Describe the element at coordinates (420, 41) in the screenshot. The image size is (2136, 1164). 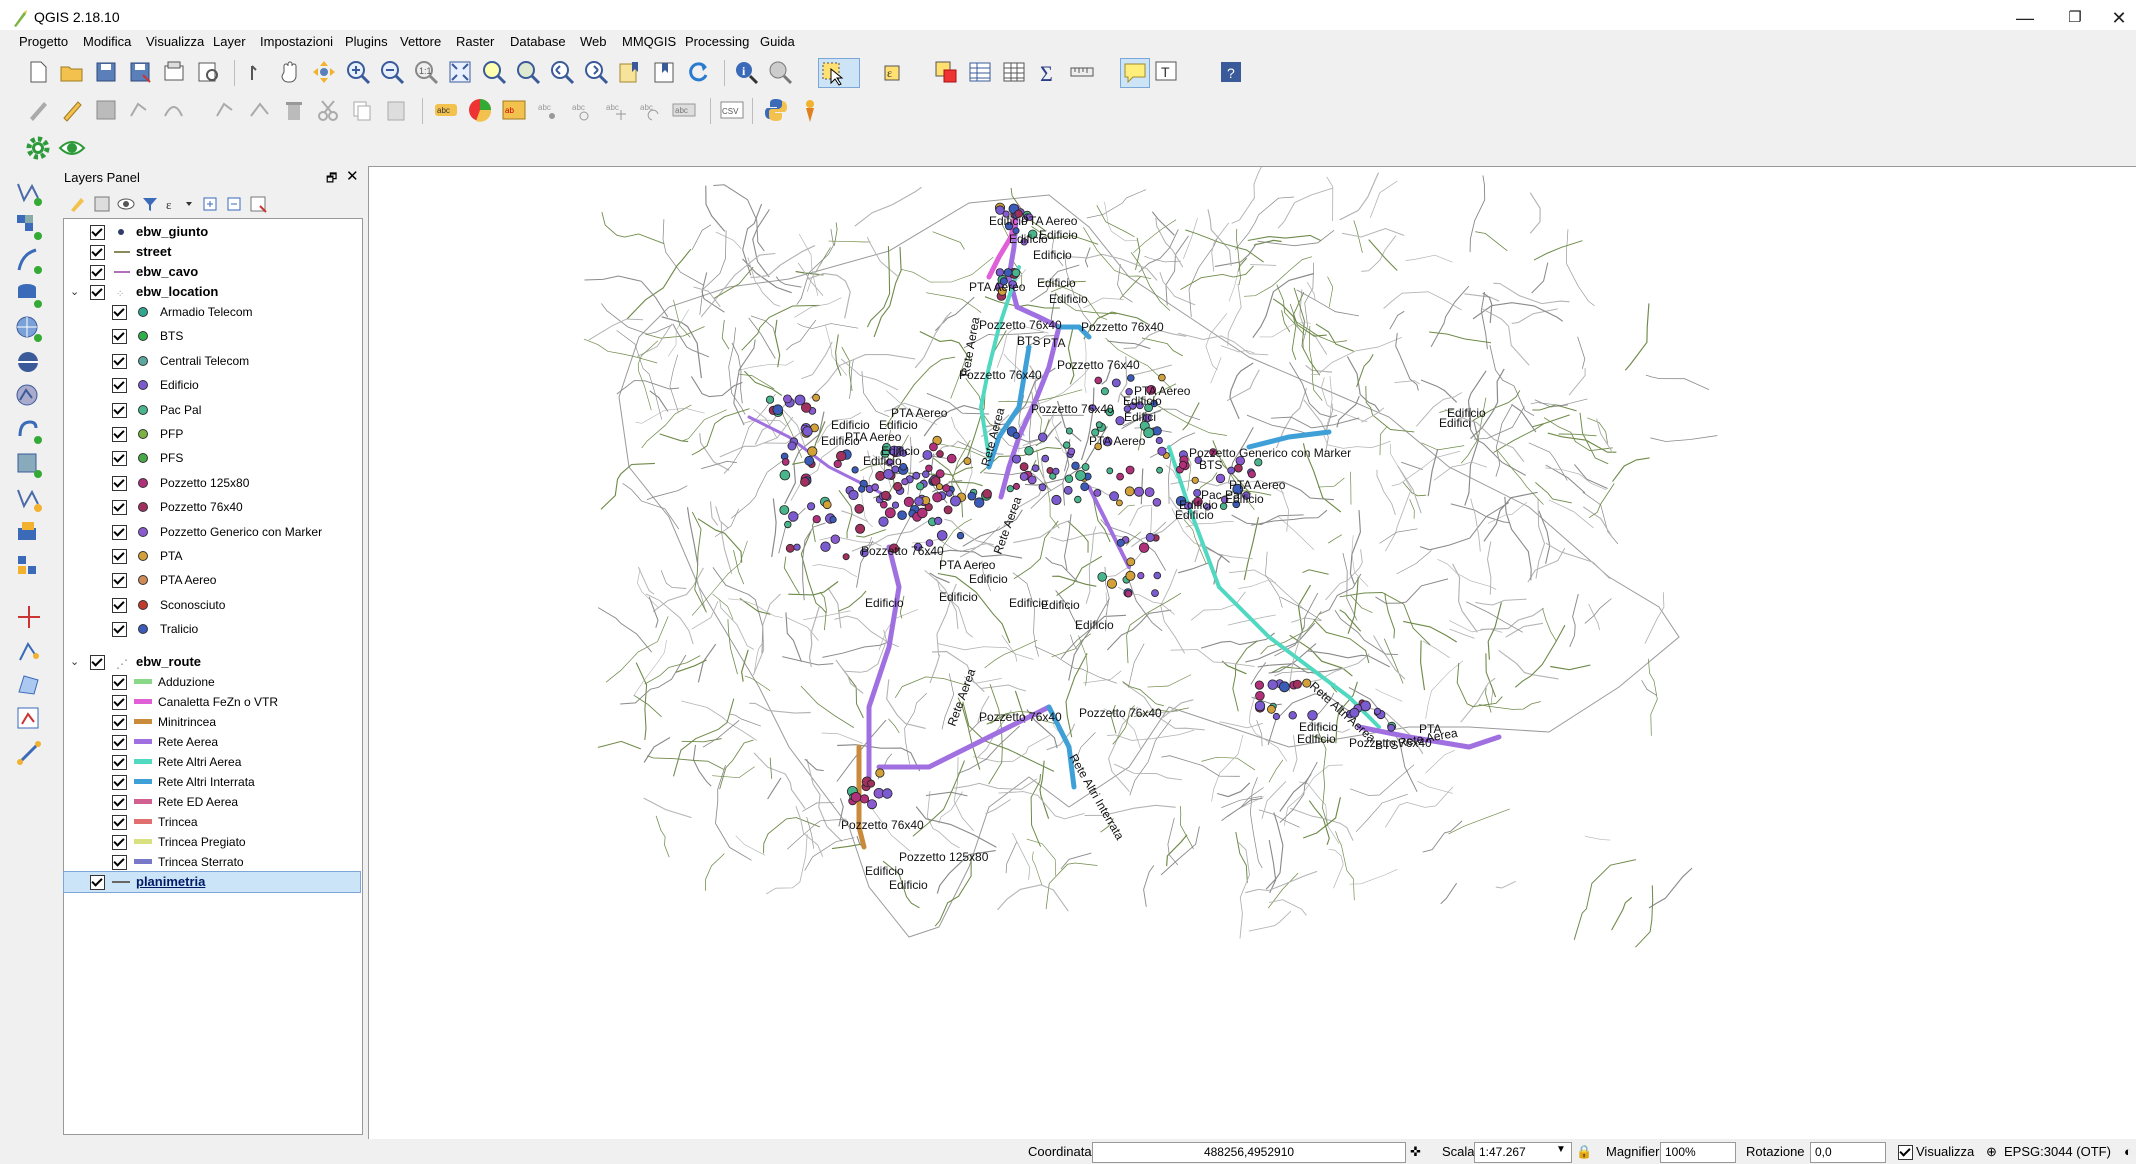
I see `menu-vettore: Vettore` at that location.